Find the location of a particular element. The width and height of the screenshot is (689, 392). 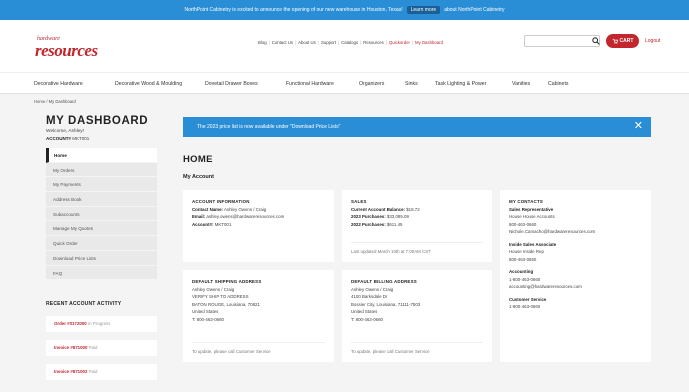

cart-button: CART is located at coordinates (622, 41).